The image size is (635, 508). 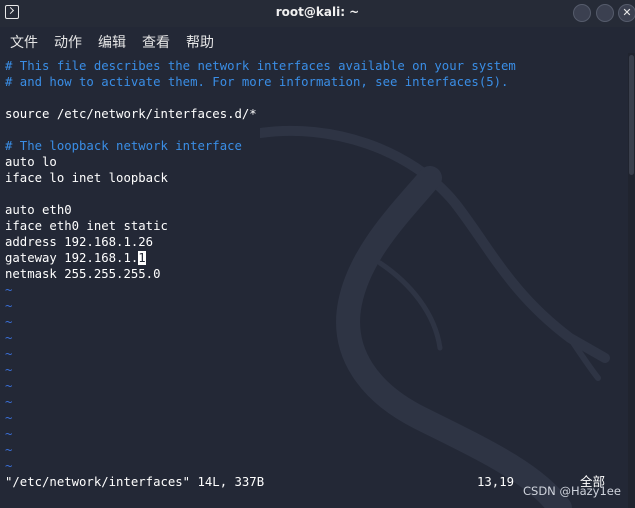 What do you see at coordinates (131, 114) in the screenshot?
I see `code-line: source /etc/network/interfaces.d/*` at bounding box center [131, 114].